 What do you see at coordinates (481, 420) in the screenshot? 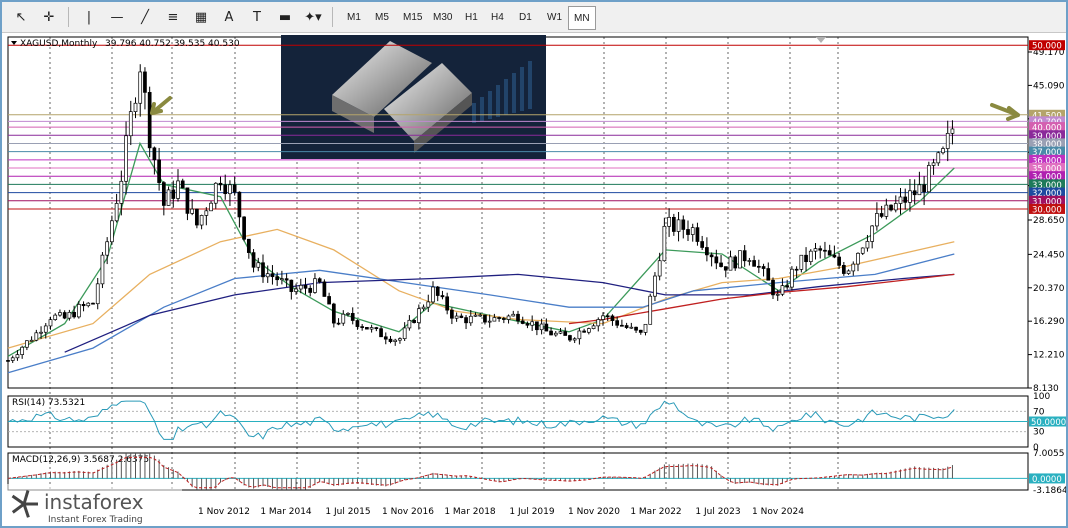
I see `rsi-line` at bounding box center [481, 420].